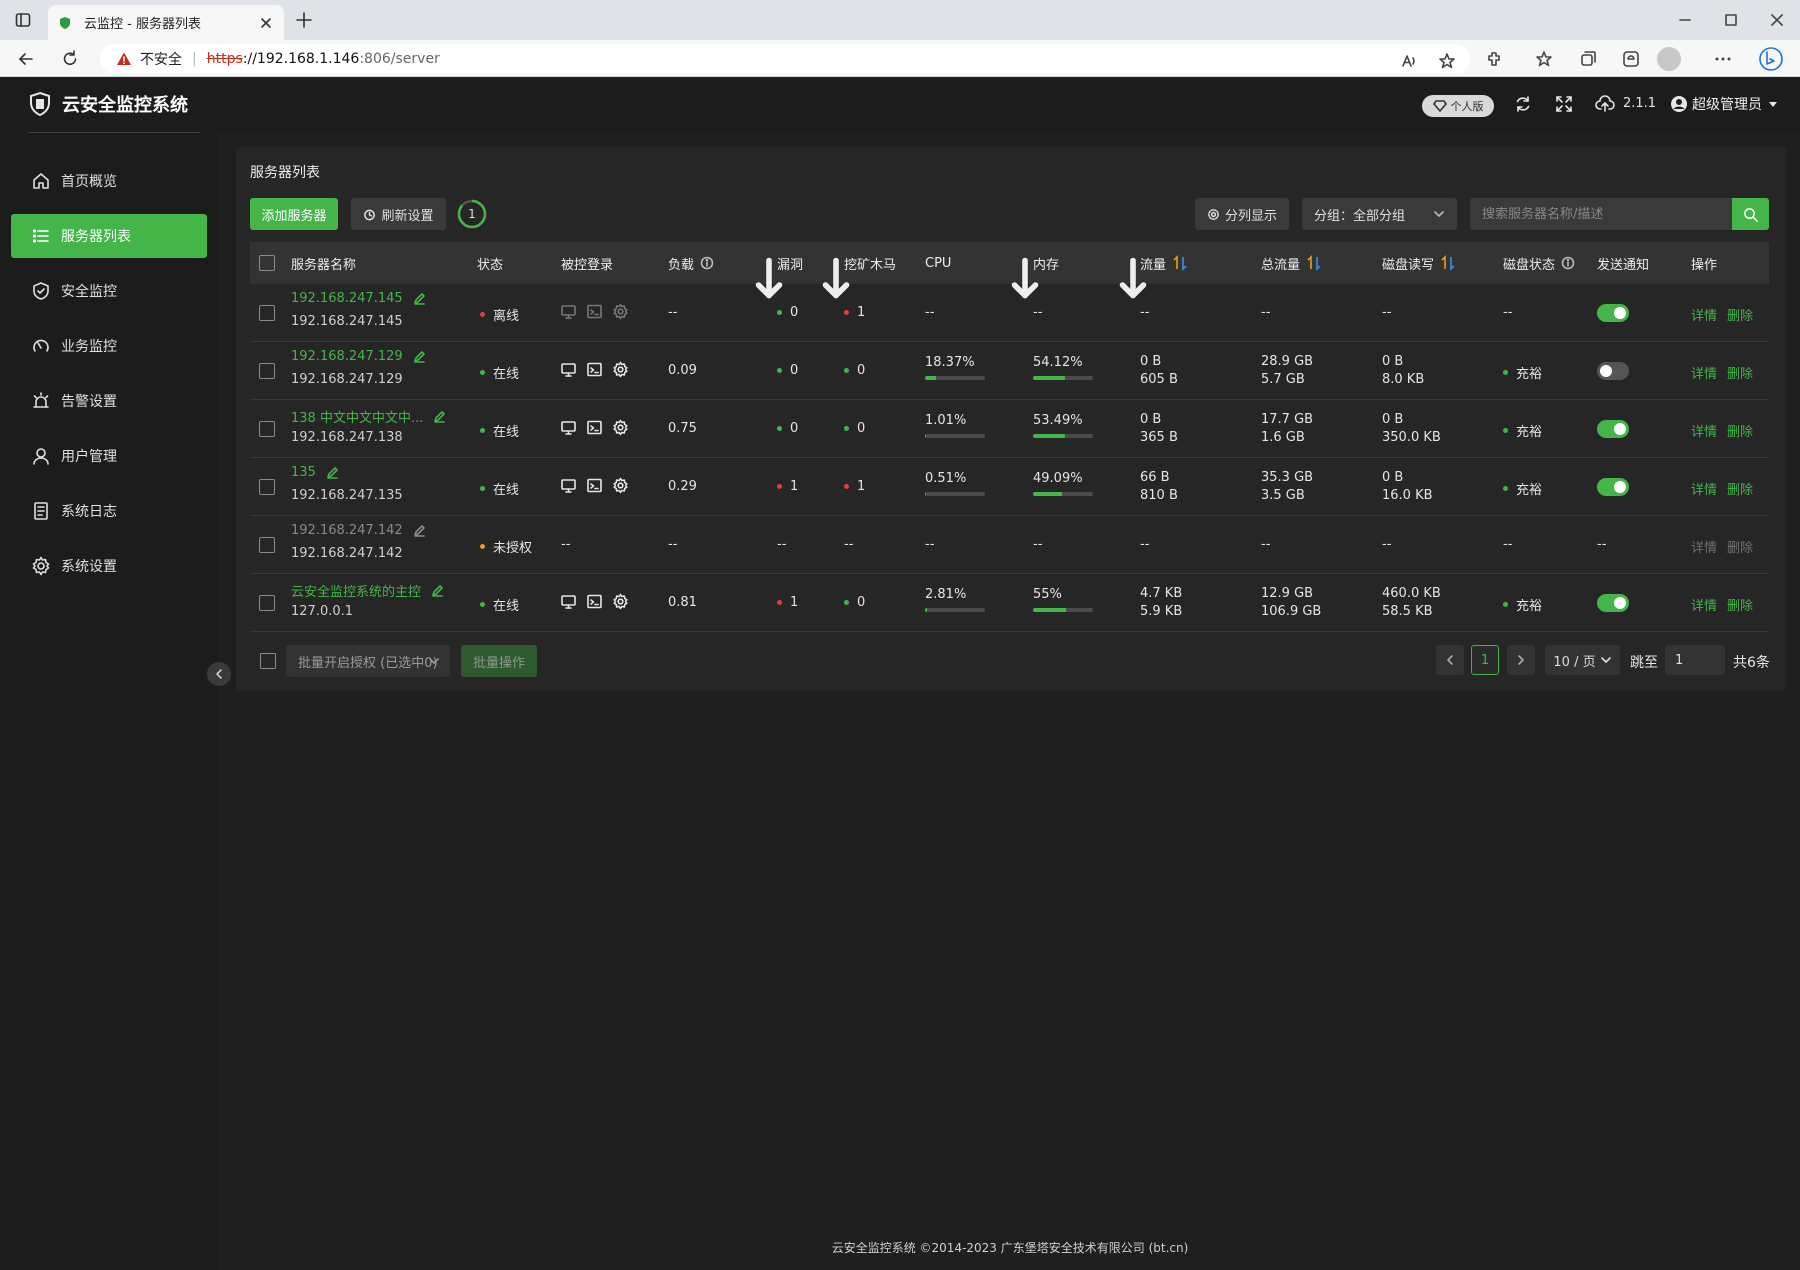 Image resolution: width=1800 pixels, height=1270 pixels. I want to click on server-name: 192.168.247.145, so click(347, 298).